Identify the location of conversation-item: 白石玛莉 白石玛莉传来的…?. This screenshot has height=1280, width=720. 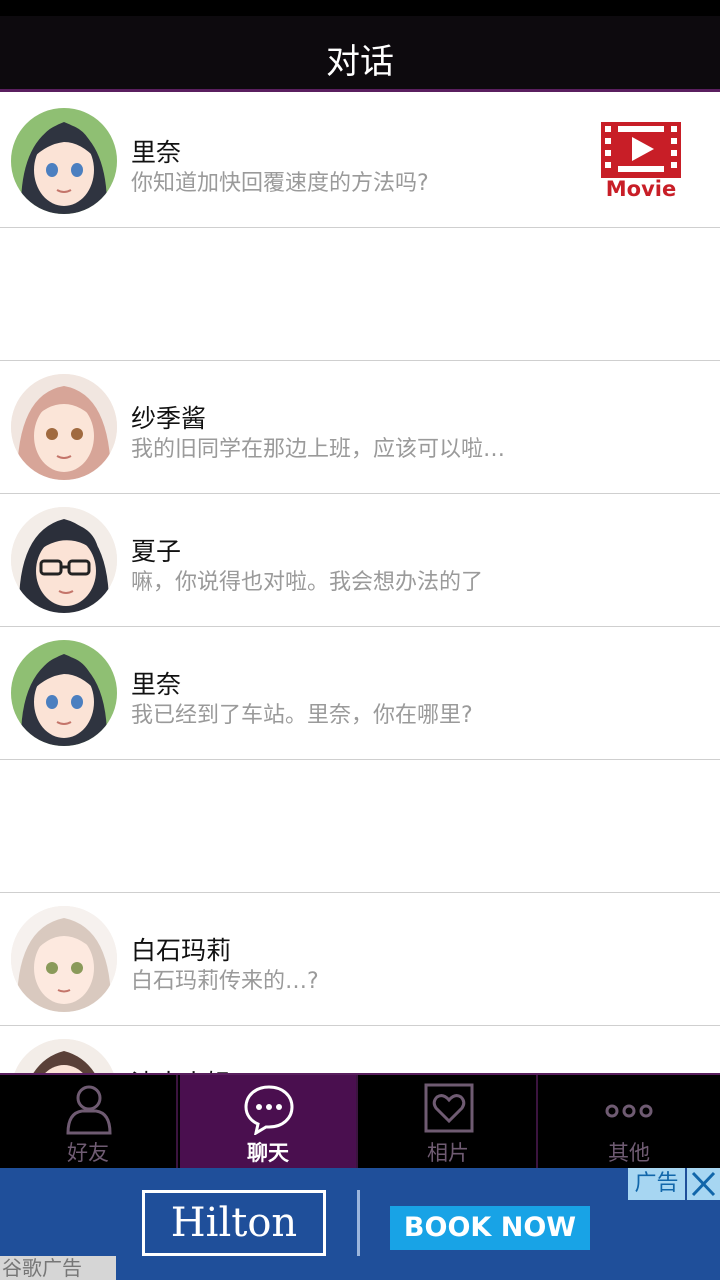
(360, 959).